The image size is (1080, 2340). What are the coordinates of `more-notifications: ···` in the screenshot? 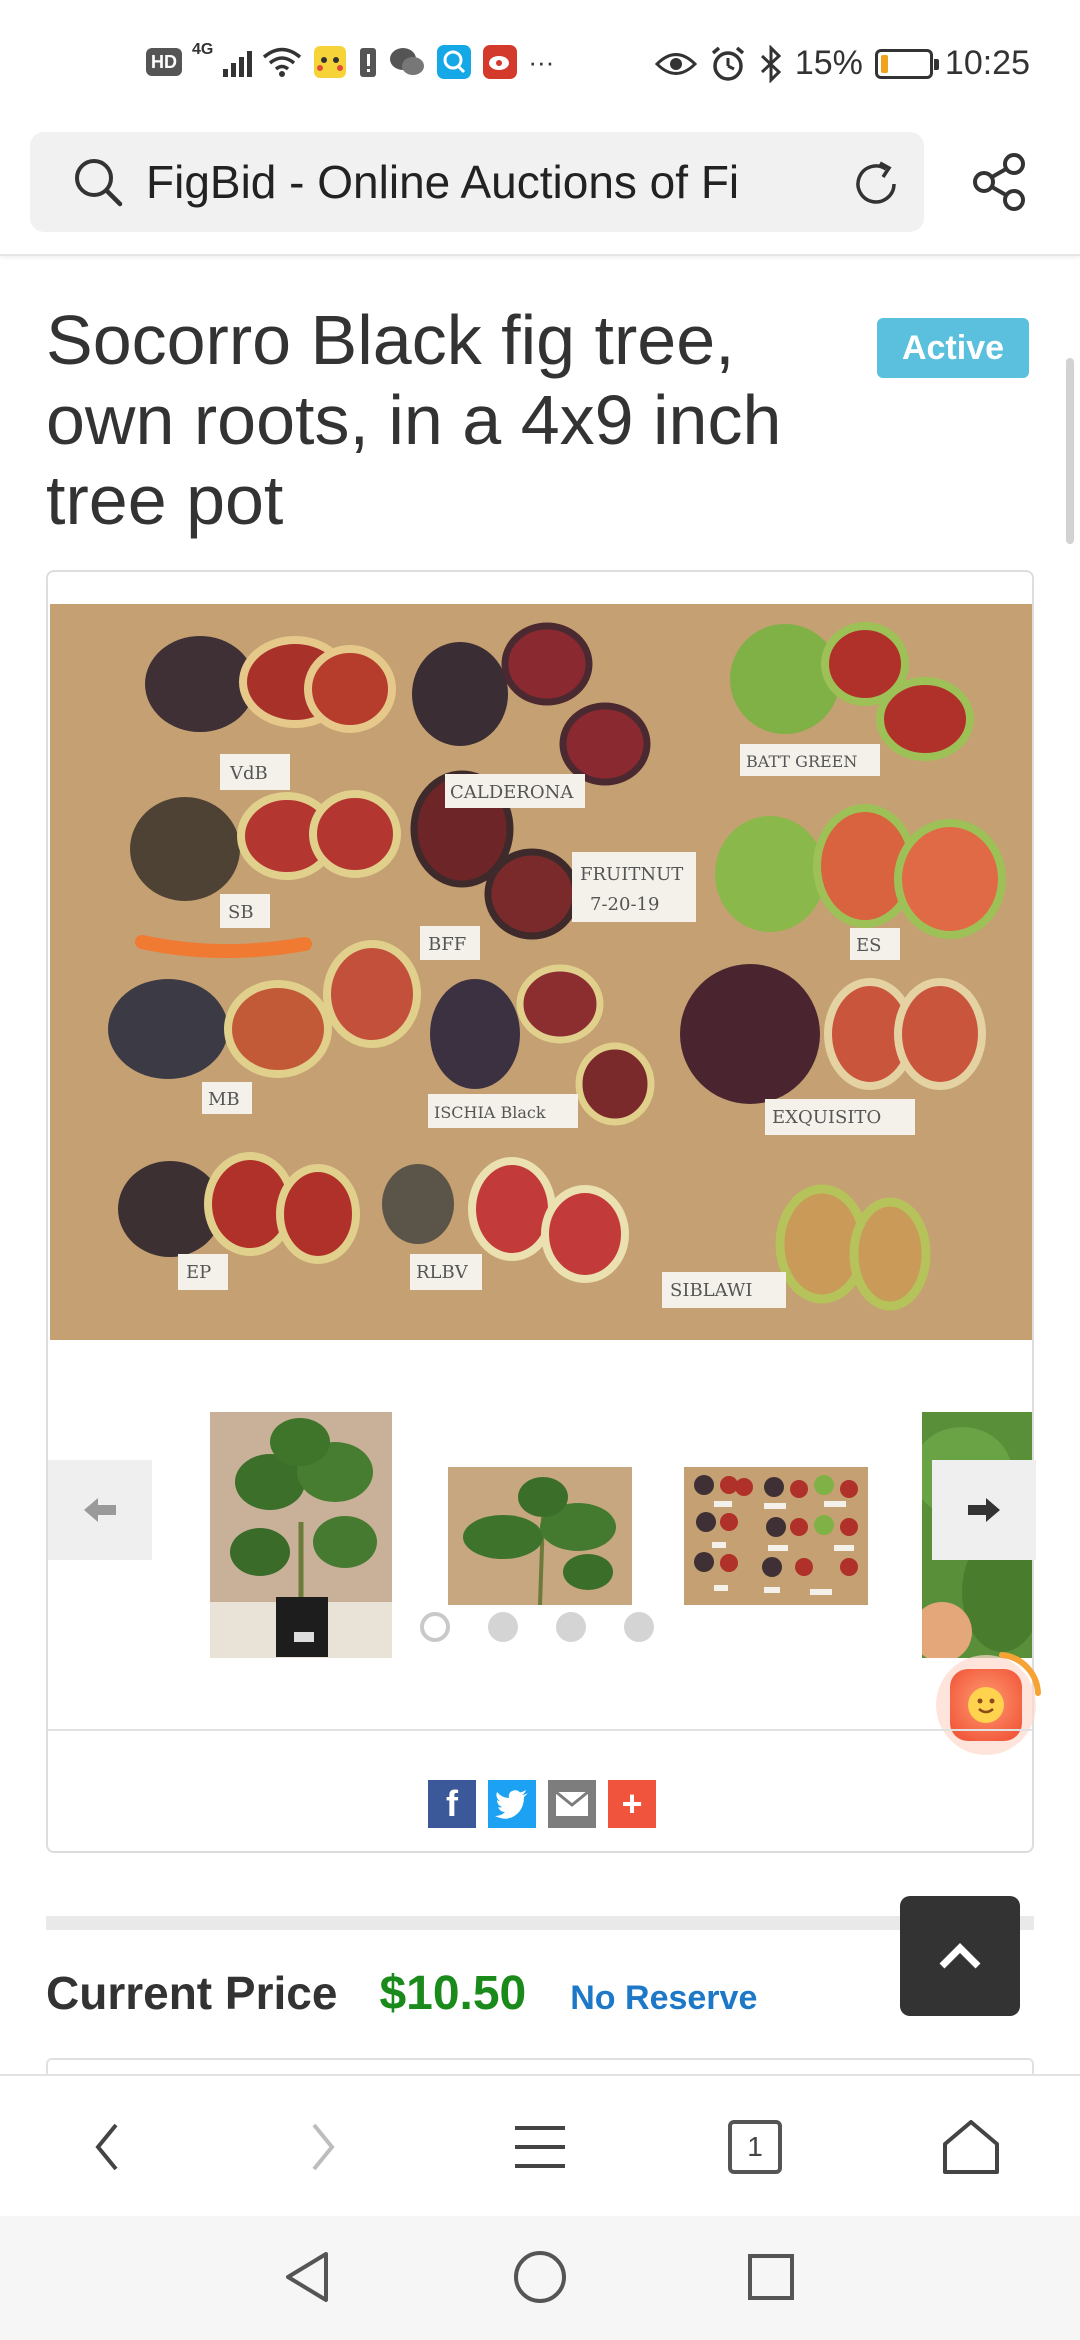 It's located at (541, 62).